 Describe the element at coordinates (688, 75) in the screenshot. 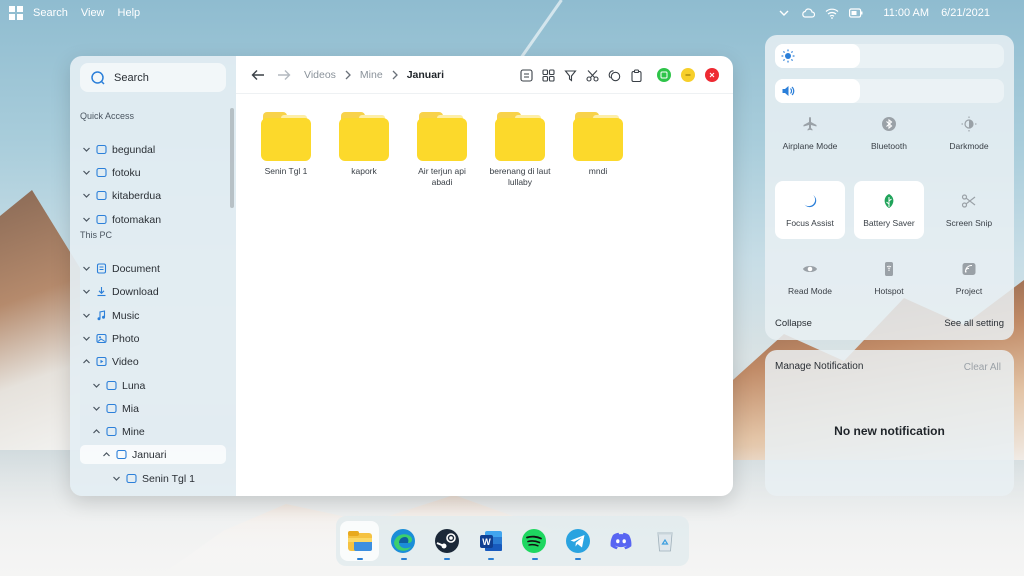

I see `minimize-button` at that location.